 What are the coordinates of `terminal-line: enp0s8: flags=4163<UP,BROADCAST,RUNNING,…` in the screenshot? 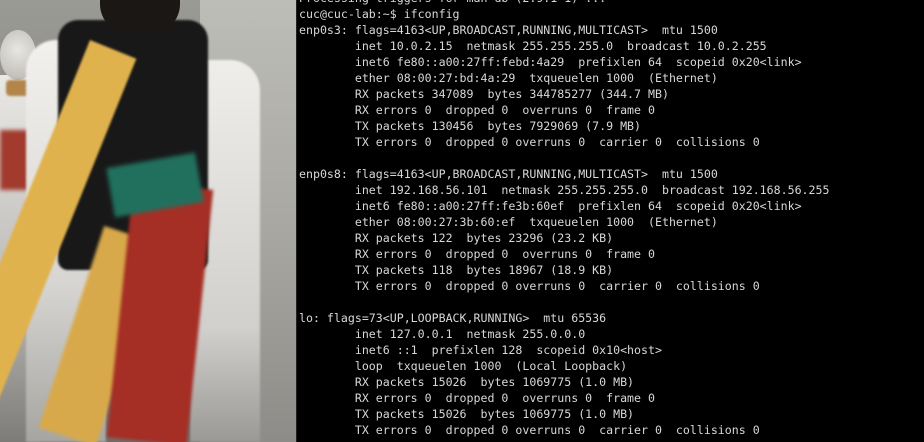 It's located at (508, 174).